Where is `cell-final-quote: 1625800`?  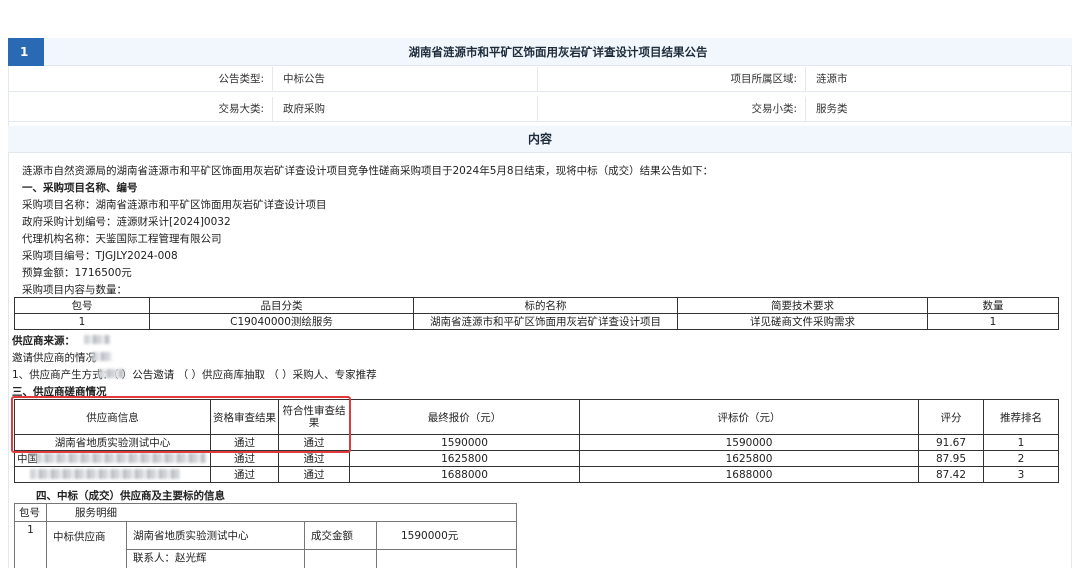
cell-final-quote: 1625800 is located at coordinates (464, 458).